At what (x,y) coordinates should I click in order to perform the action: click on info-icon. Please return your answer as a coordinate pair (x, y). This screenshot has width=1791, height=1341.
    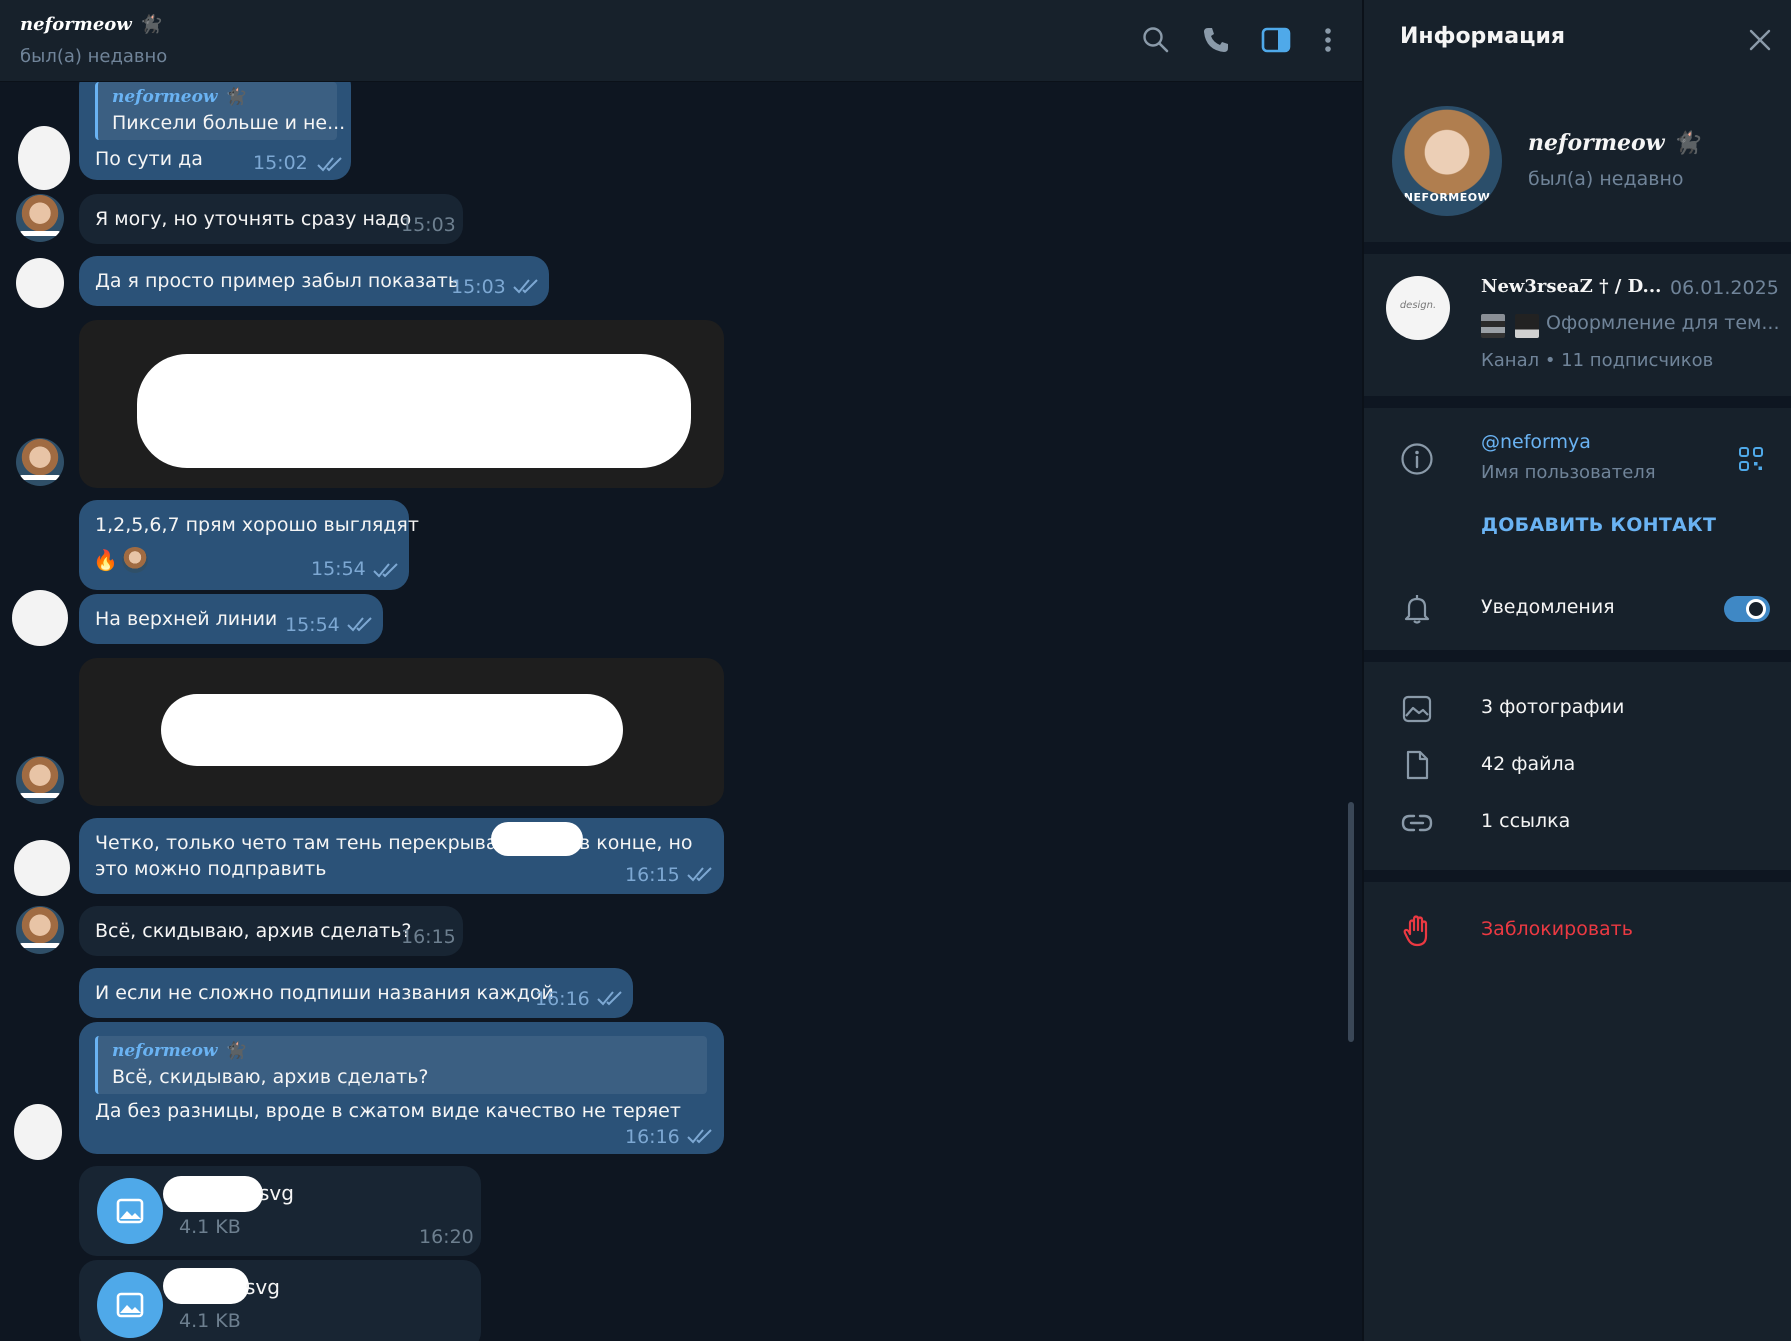
    Looking at the image, I should click on (1417, 459).